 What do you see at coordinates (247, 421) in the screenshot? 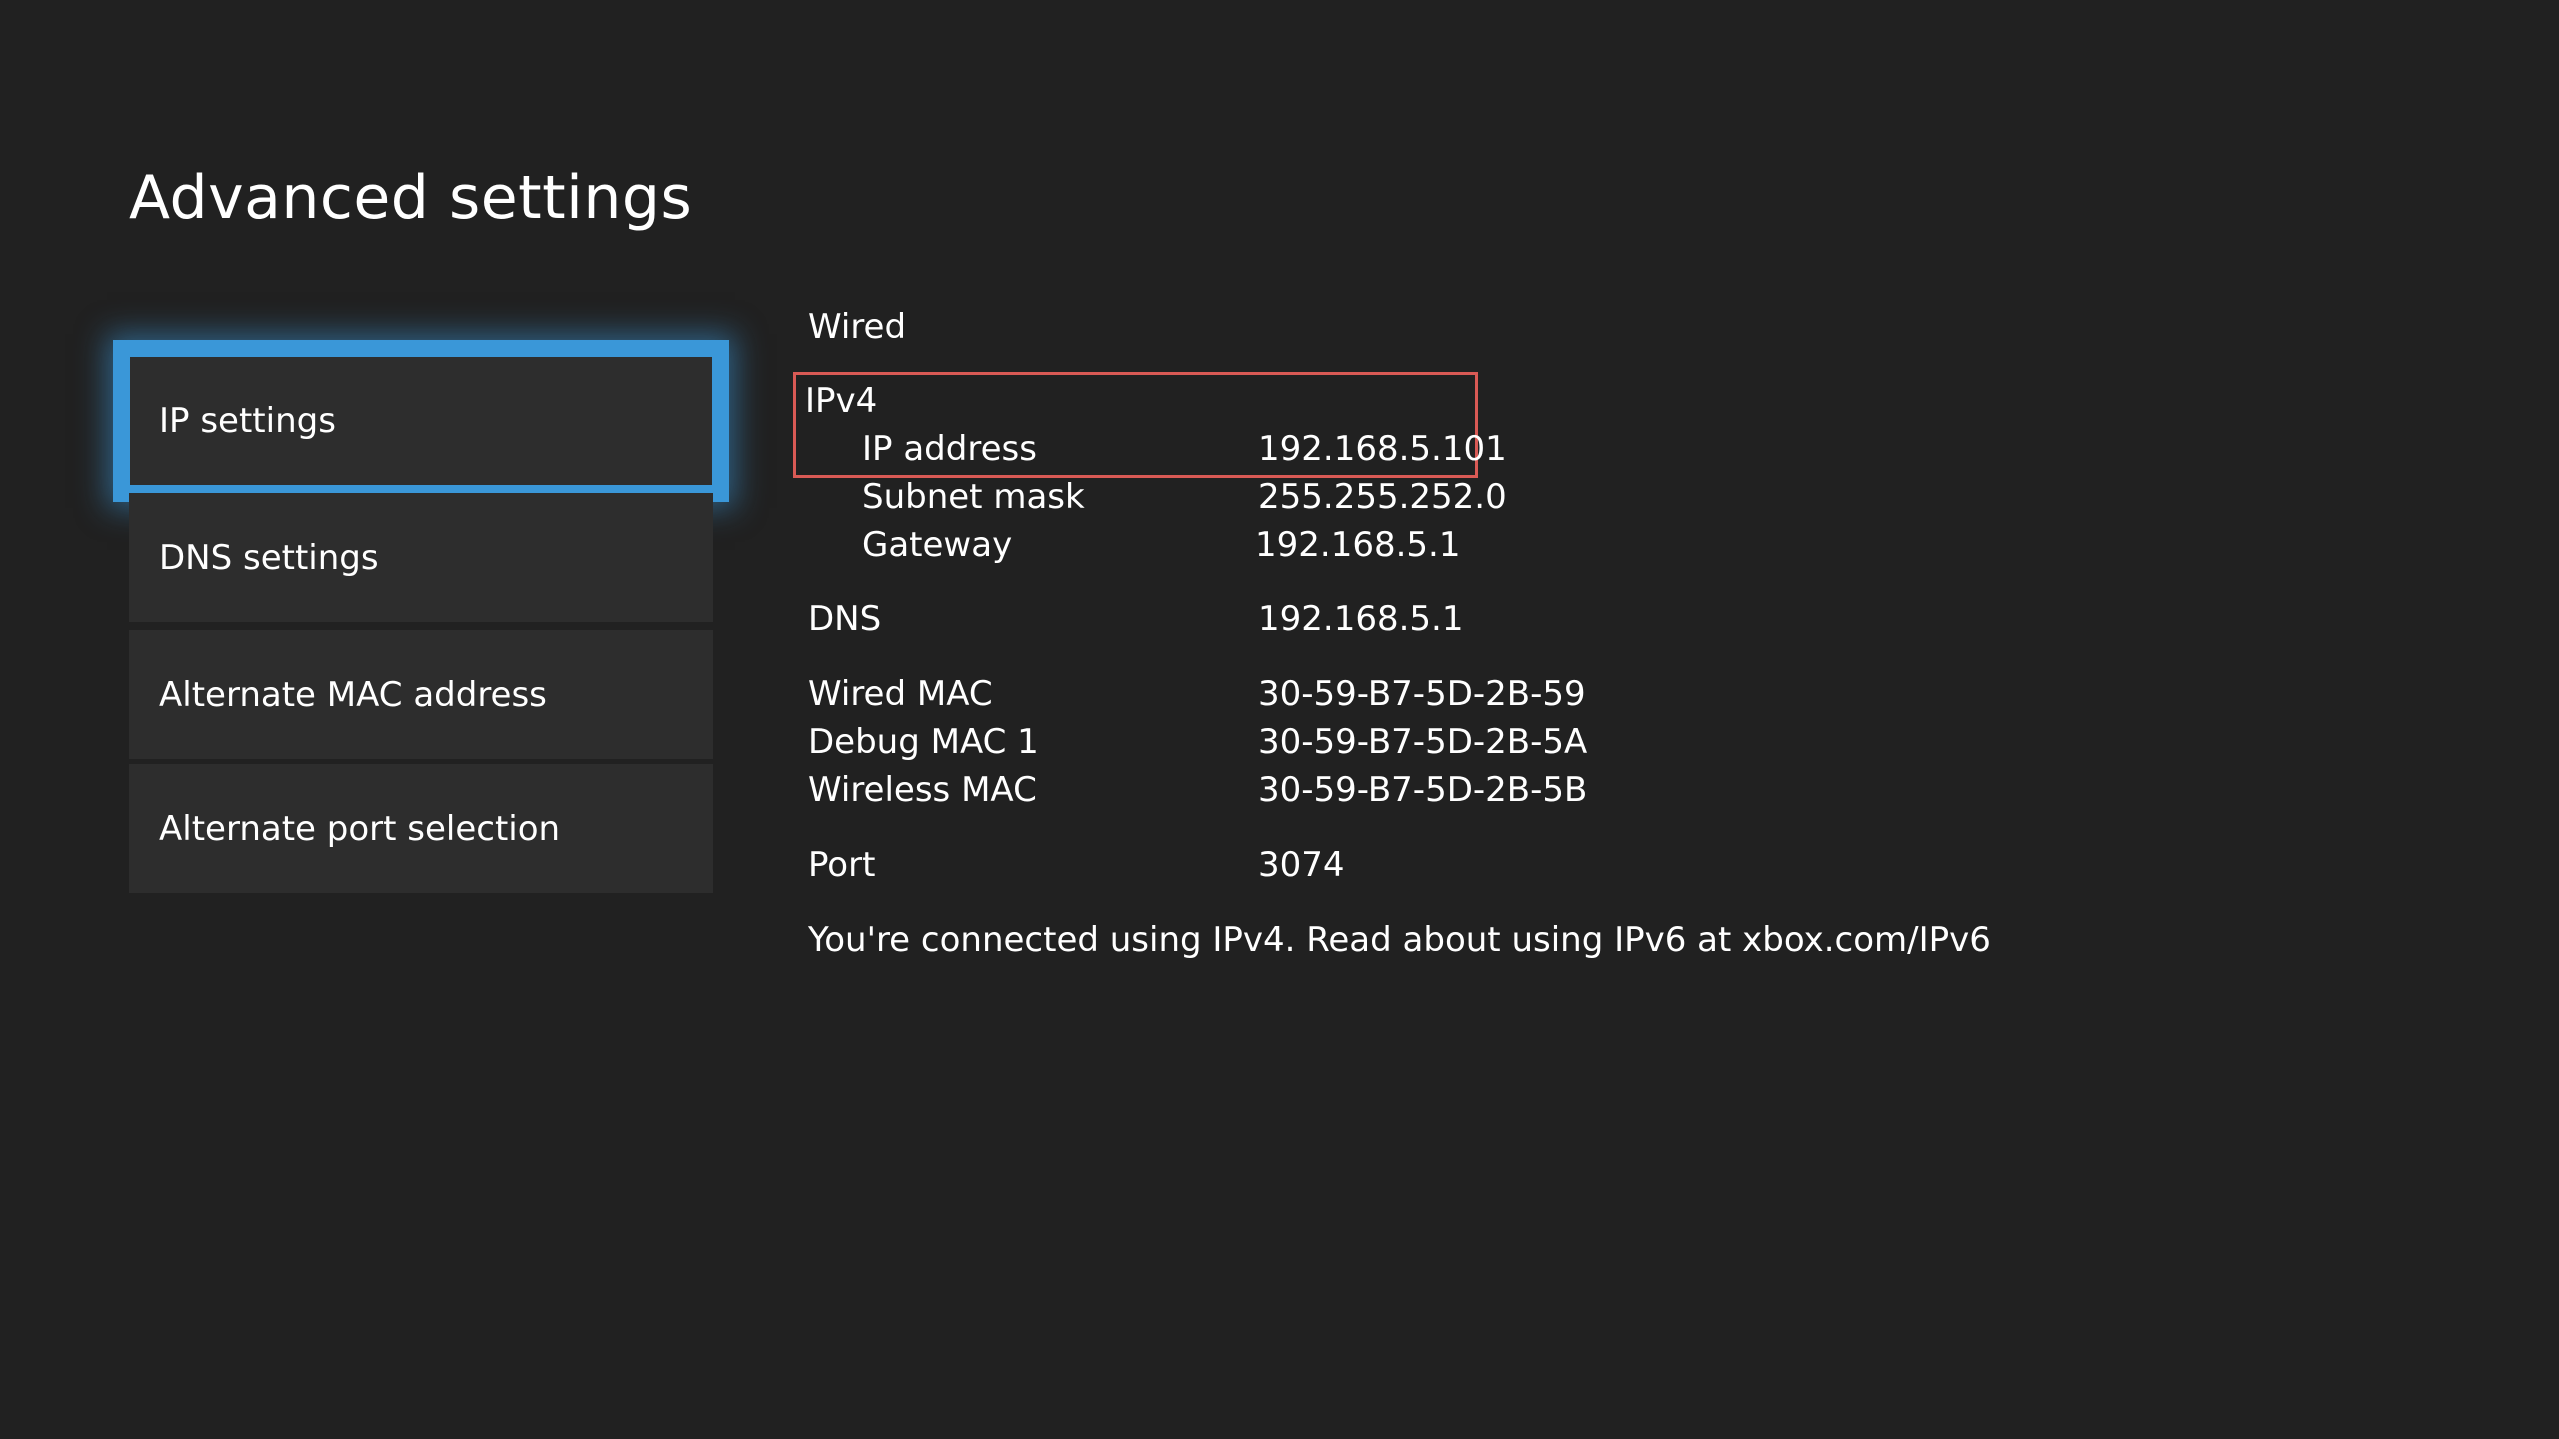
I see `menu-item-label: IP settings` at bounding box center [247, 421].